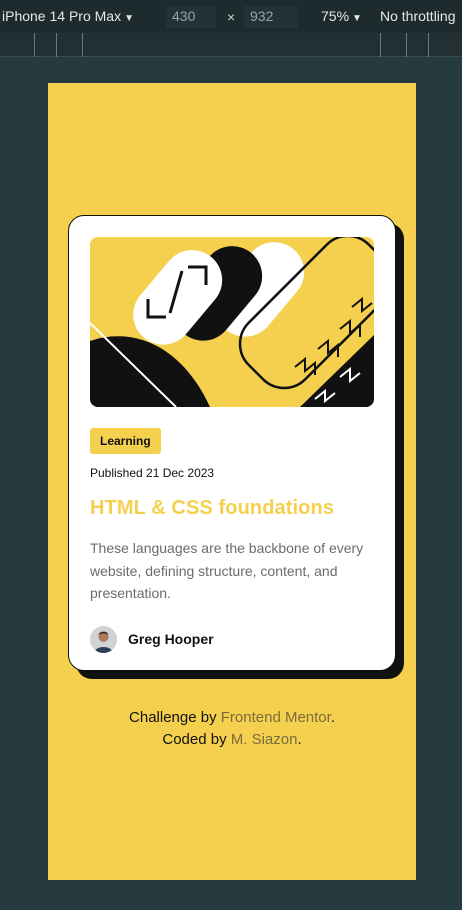 The image size is (462, 910). I want to click on zoom-value: 75%, so click(335, 16).